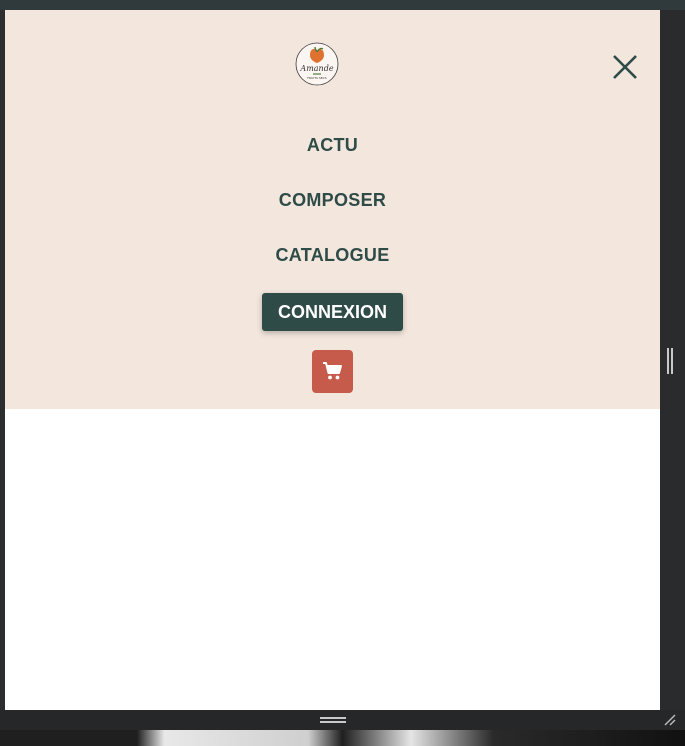 This screenshot has width=685, height=746. I want to click on login-button: CONNEXION, so click(332, 312).